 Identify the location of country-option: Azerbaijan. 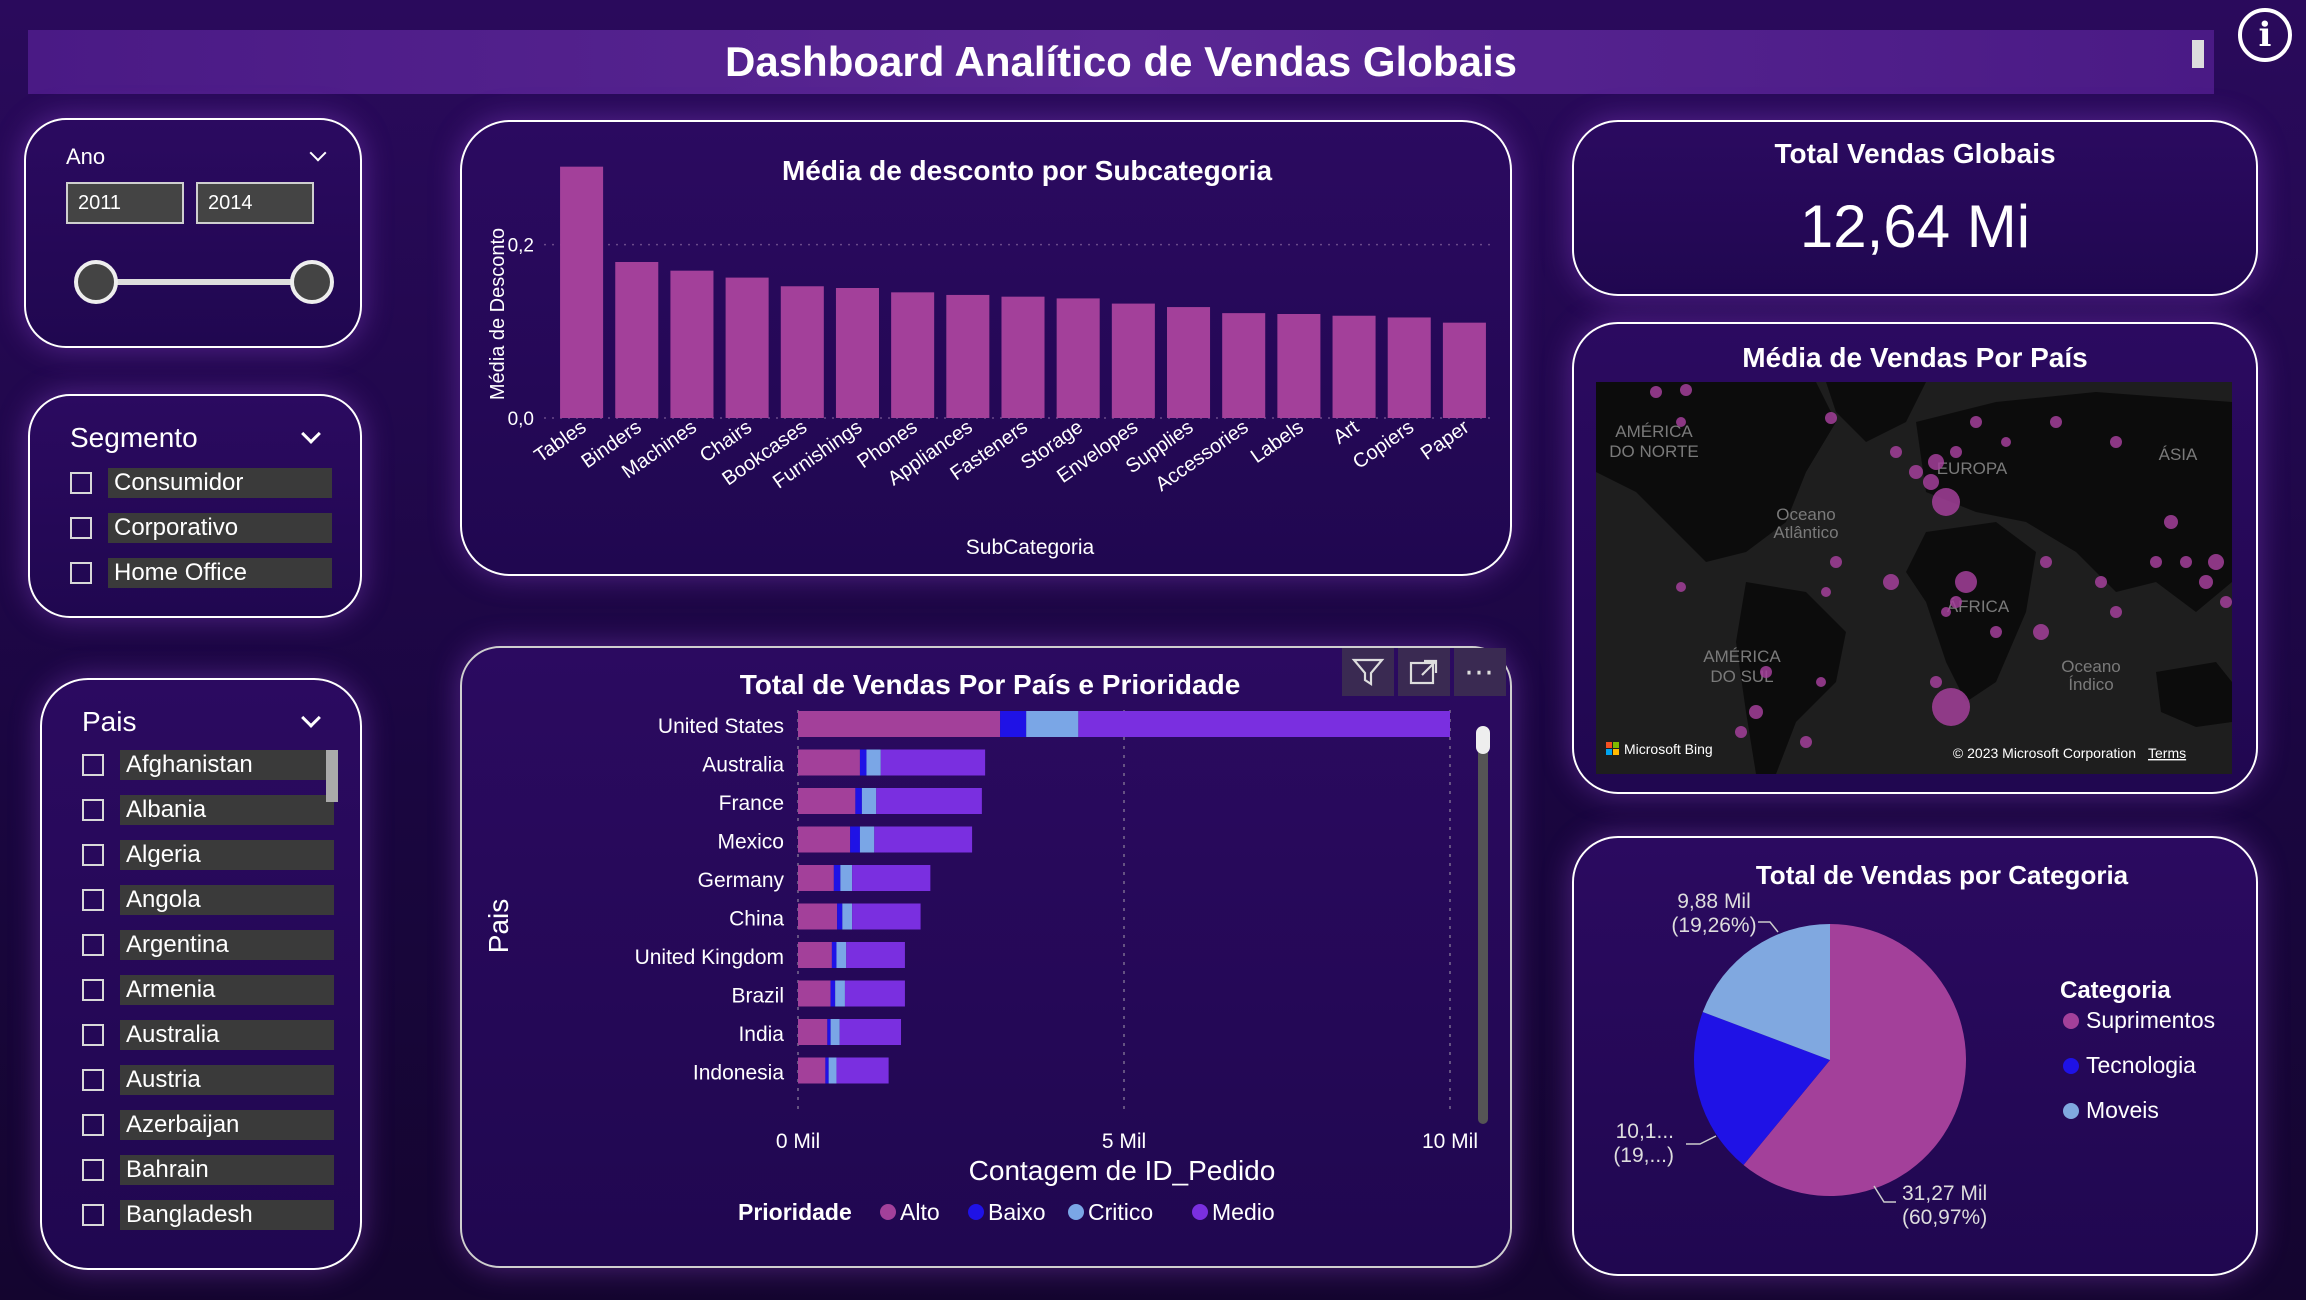
(208, 1124).